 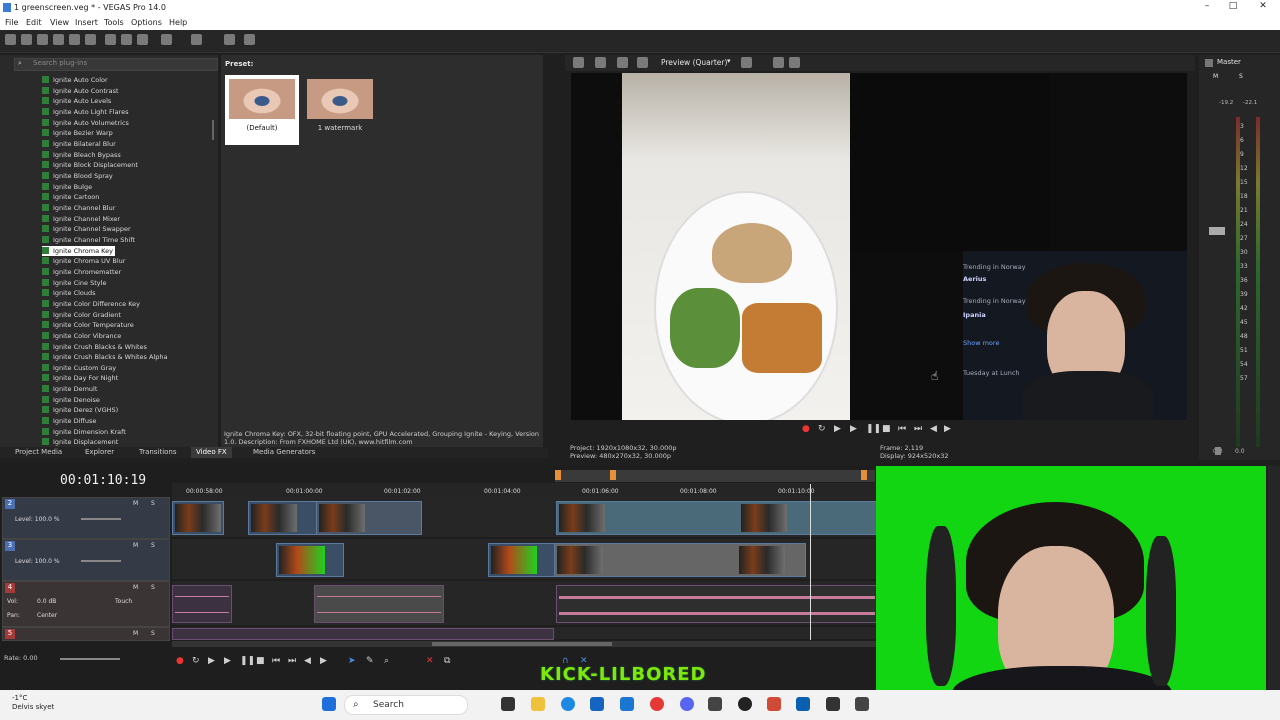 I want to click on fx-list-item: Ignite Auto Contrast, so click(x=80, y=91).